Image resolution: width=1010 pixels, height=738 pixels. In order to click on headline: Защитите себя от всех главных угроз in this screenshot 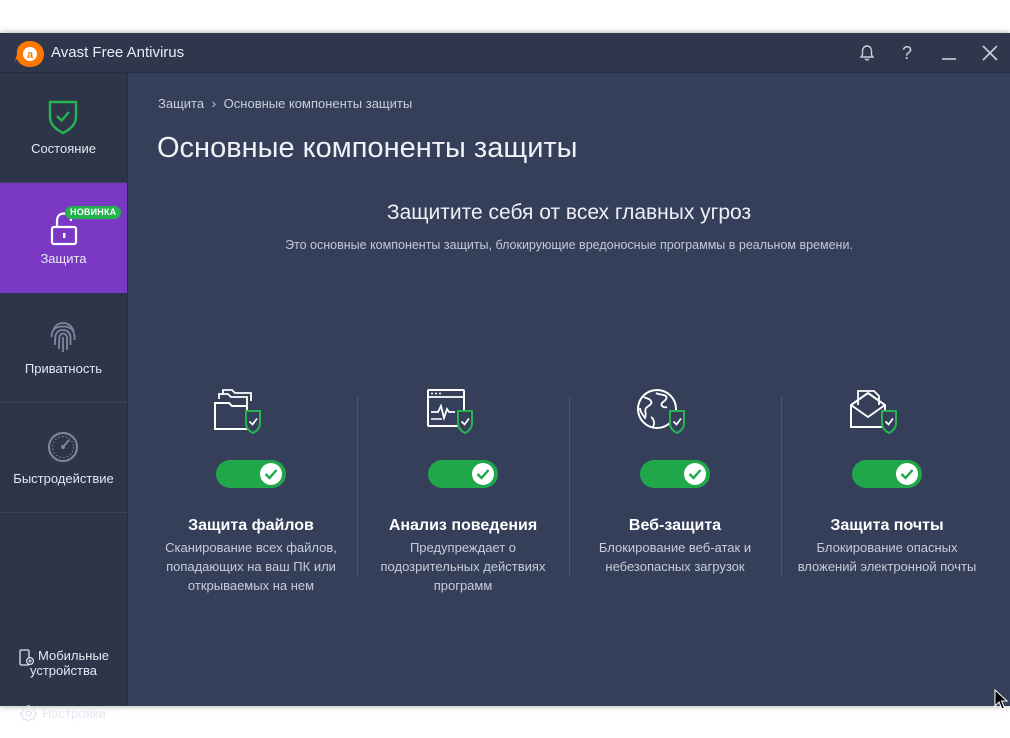, I will do `click(569, 212)`.